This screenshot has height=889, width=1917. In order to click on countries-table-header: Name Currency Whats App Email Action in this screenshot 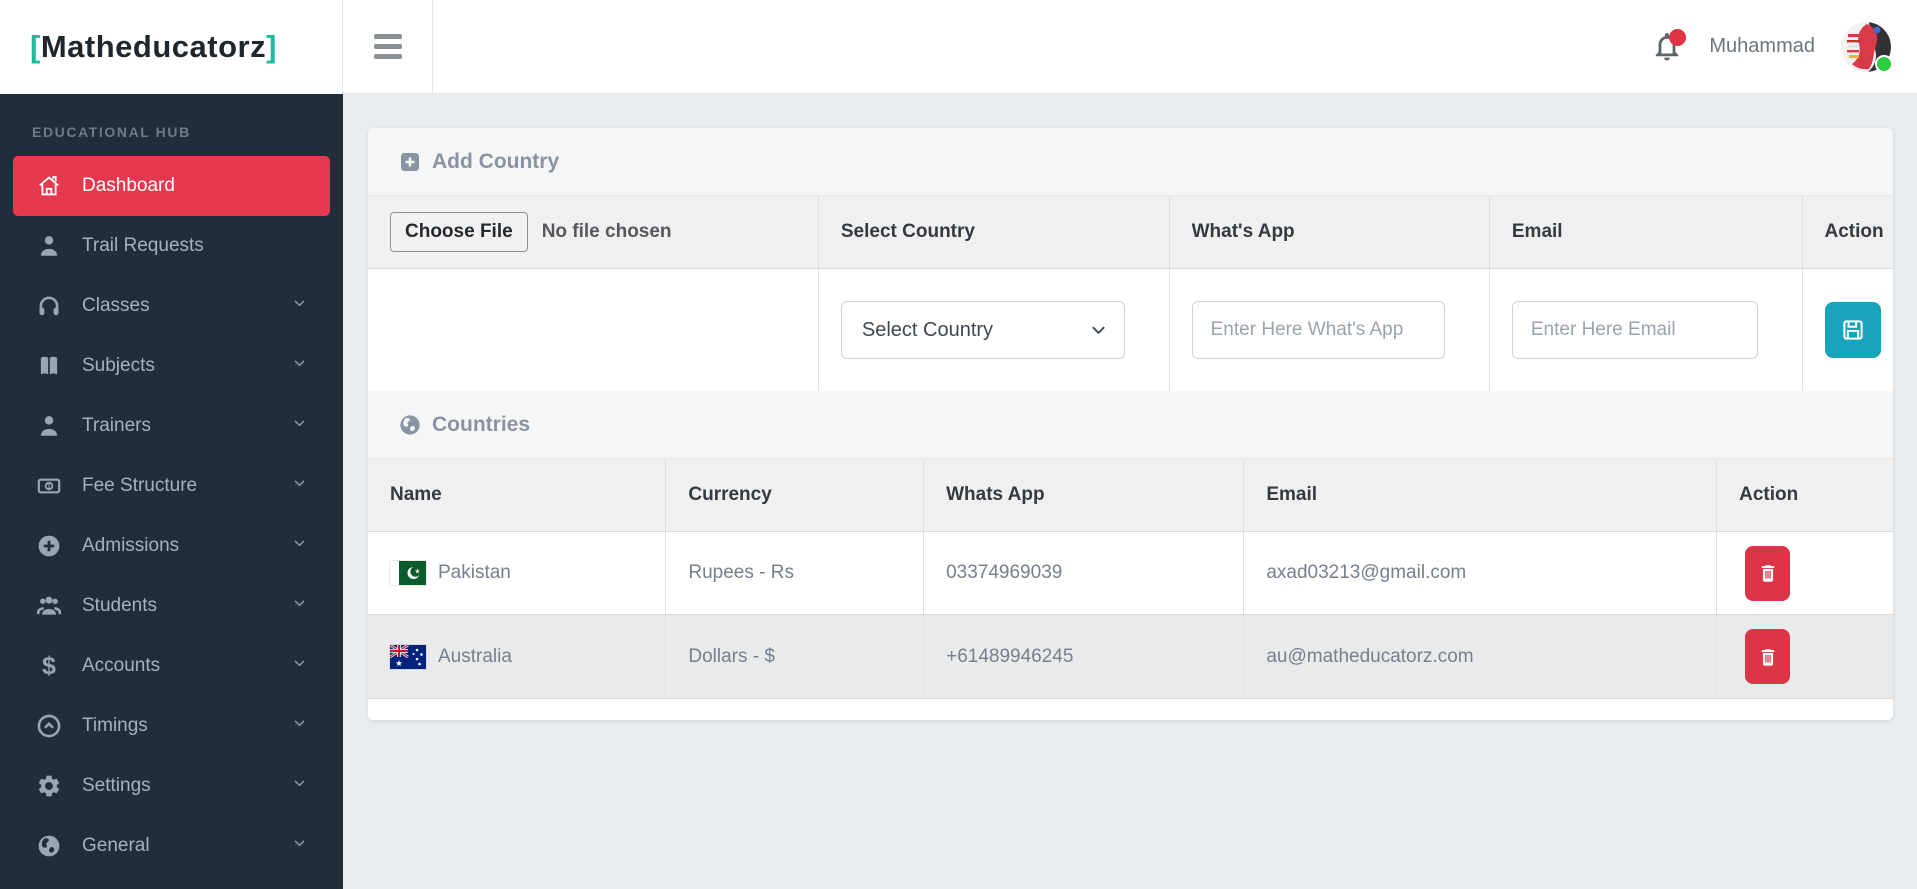, I will do `click(1130, 495)`.